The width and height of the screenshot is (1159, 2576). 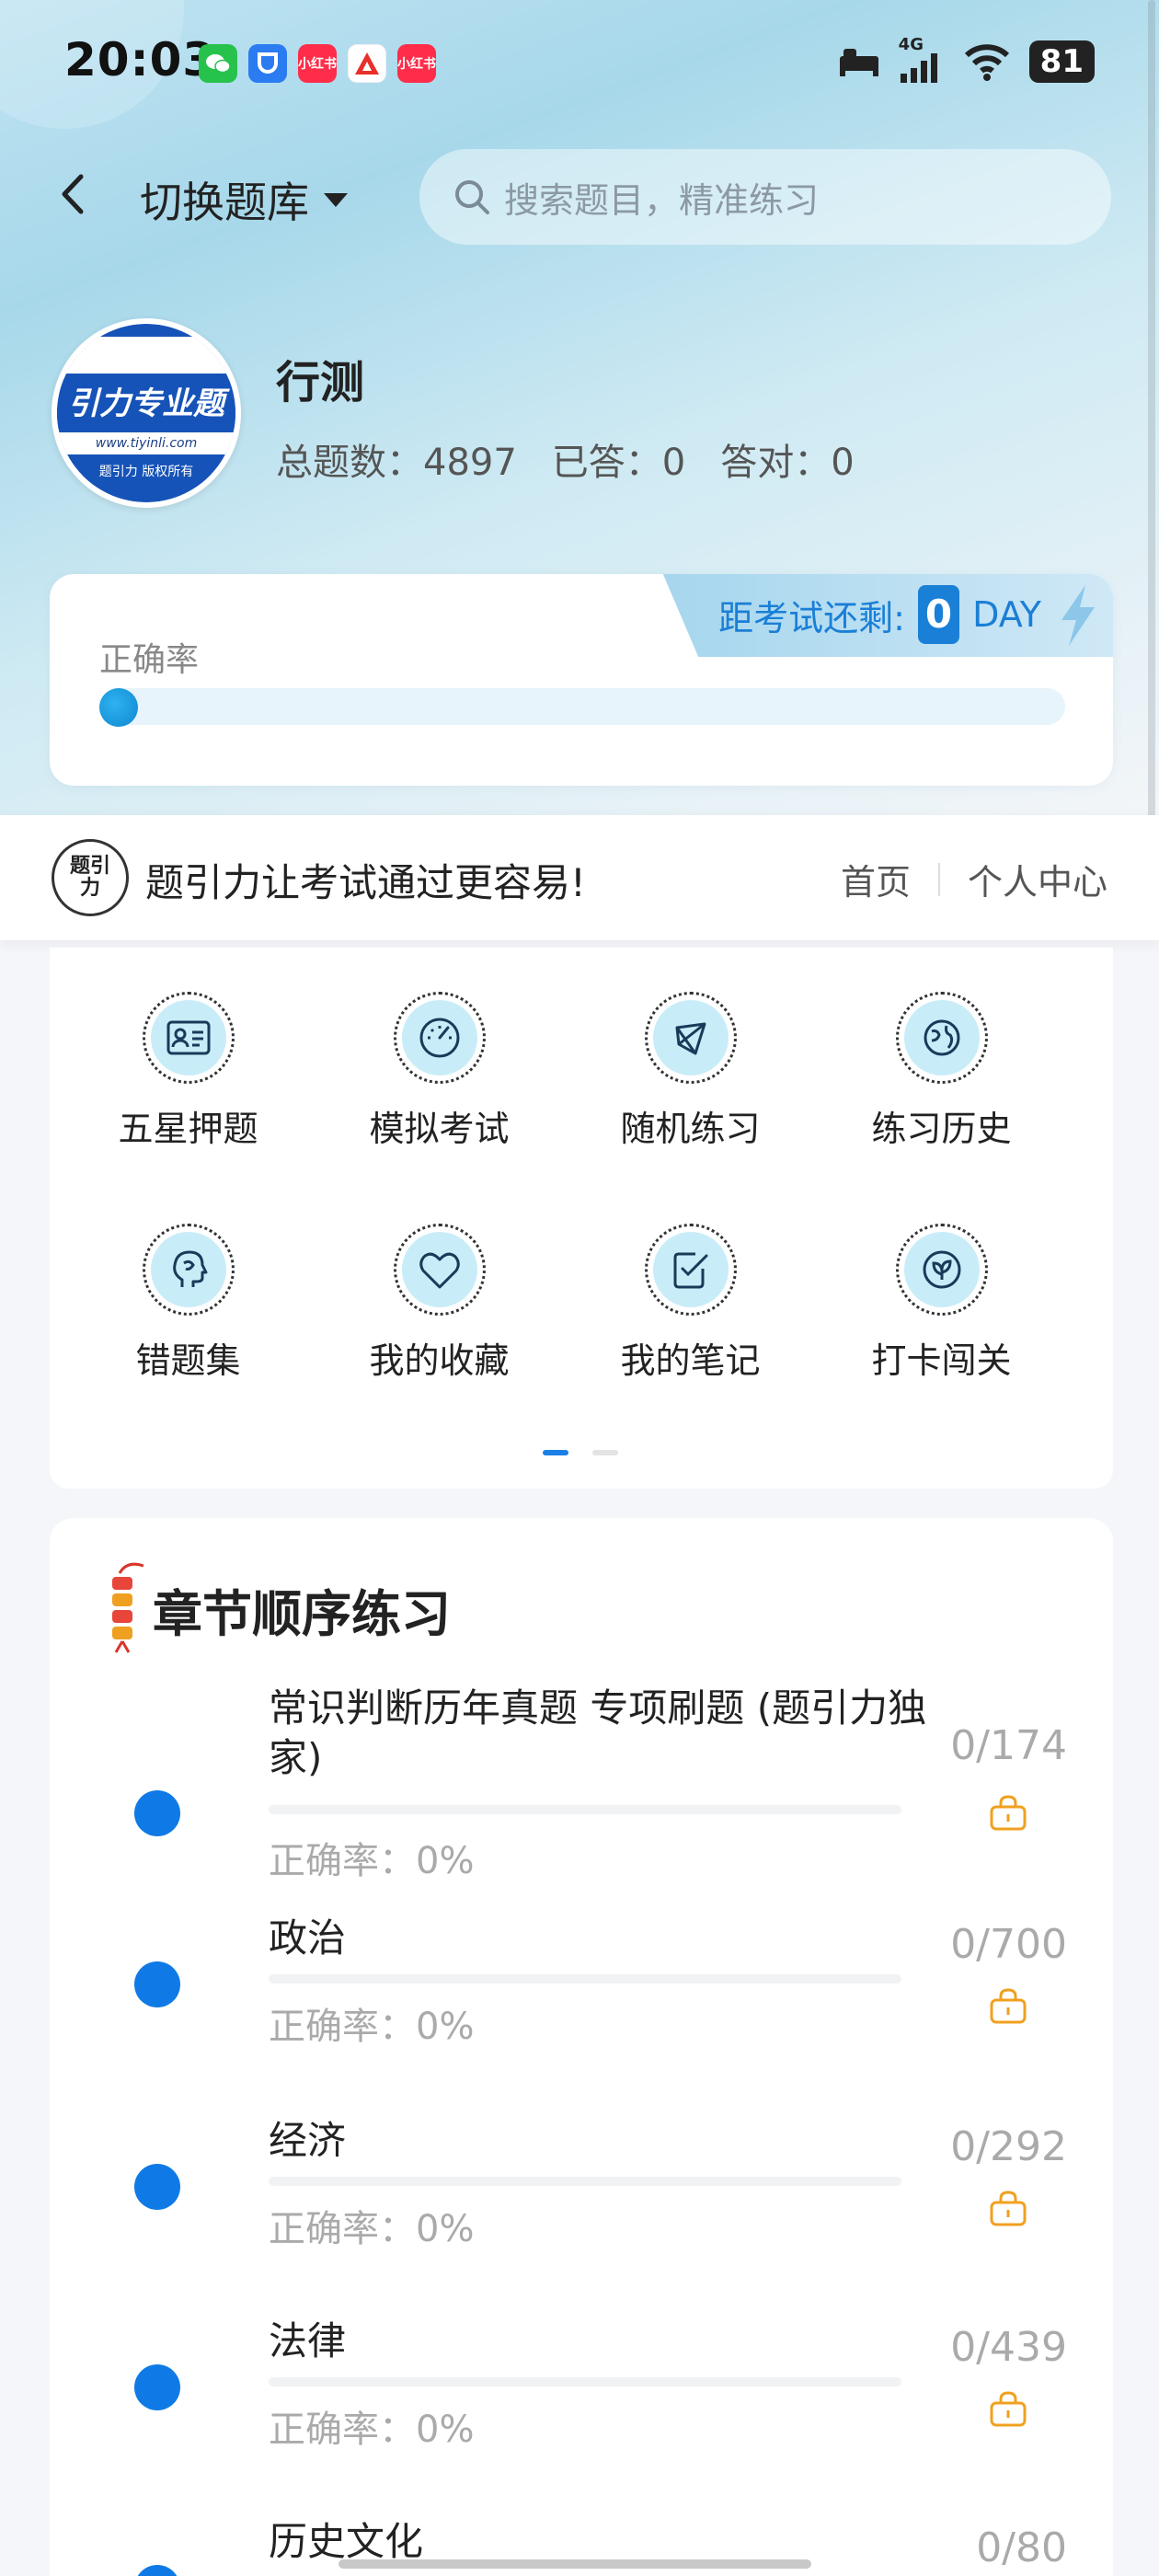 I want to click on chapter-count: 0/439, so click(x=1008, y=2347).